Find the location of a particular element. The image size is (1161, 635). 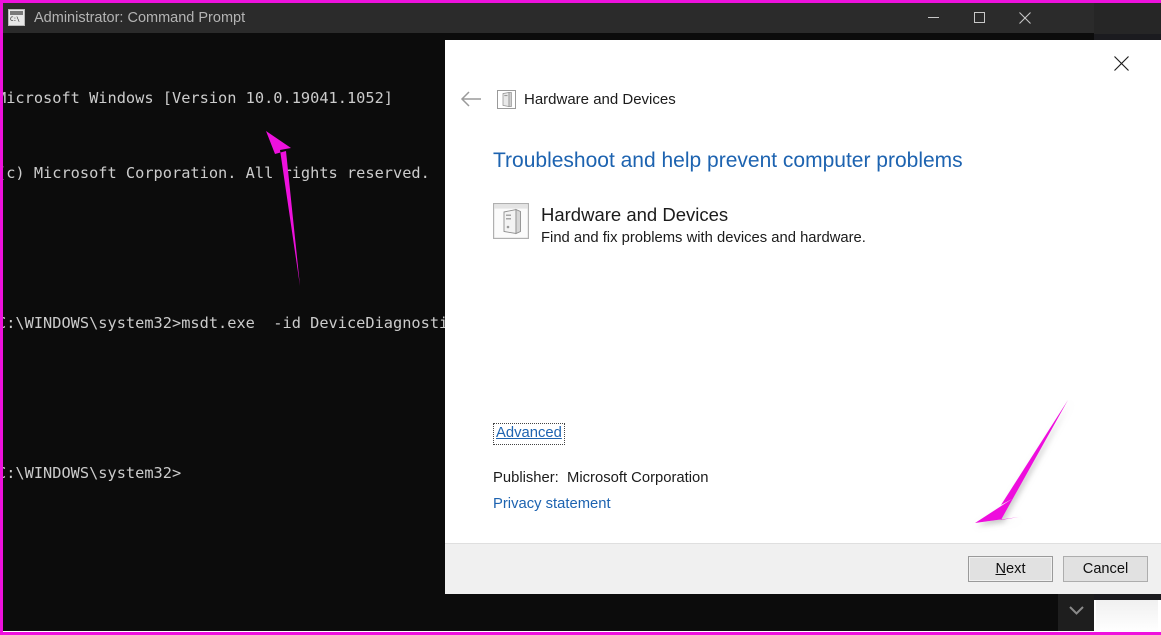

next-button: Next is located at coordinates (1010, 569).